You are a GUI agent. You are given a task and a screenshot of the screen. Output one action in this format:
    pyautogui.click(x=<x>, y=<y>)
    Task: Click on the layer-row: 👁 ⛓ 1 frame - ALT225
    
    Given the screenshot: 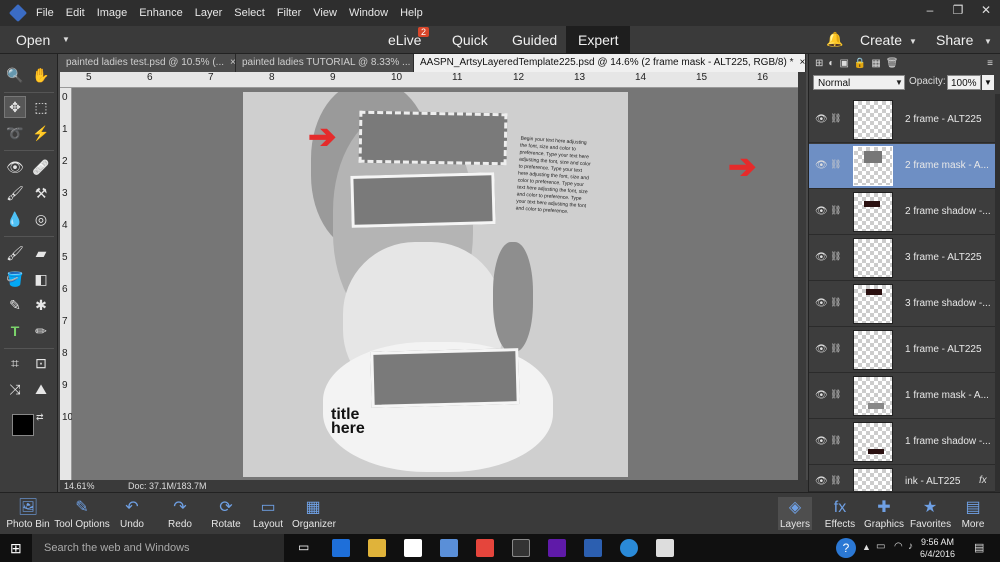 What is the action you would take?
    pyautogui.click(x=902, y=350)
    